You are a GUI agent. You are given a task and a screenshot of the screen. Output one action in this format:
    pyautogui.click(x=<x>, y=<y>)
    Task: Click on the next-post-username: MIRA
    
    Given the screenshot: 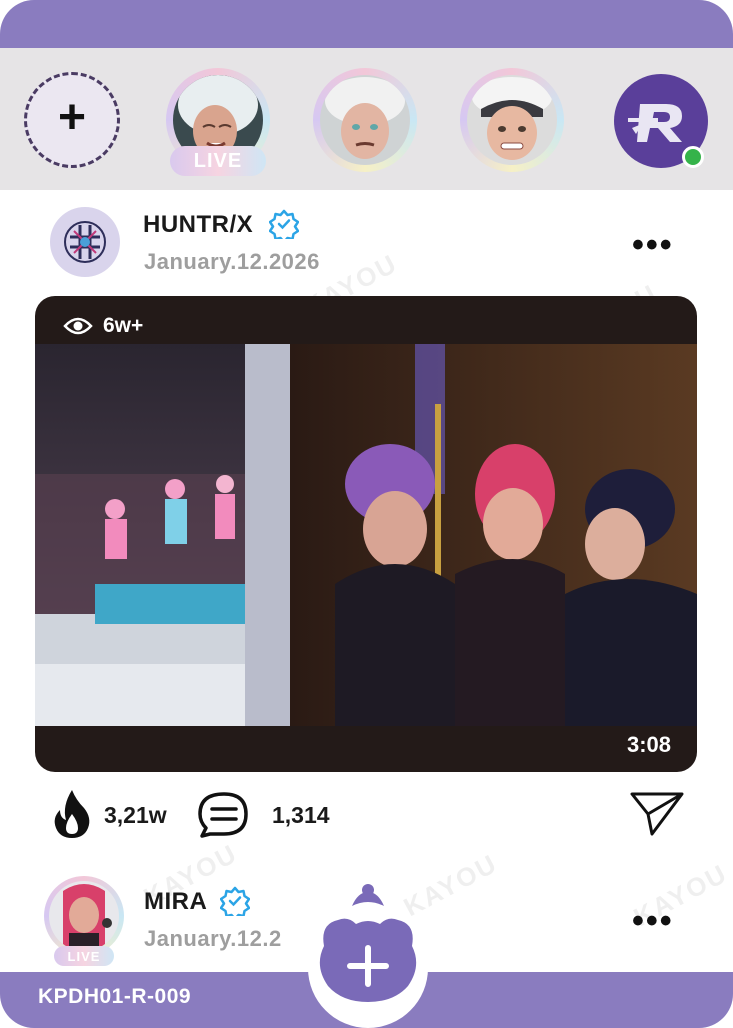 What is the action you would take?
    pyautogui.click(x=175, y=902)
    